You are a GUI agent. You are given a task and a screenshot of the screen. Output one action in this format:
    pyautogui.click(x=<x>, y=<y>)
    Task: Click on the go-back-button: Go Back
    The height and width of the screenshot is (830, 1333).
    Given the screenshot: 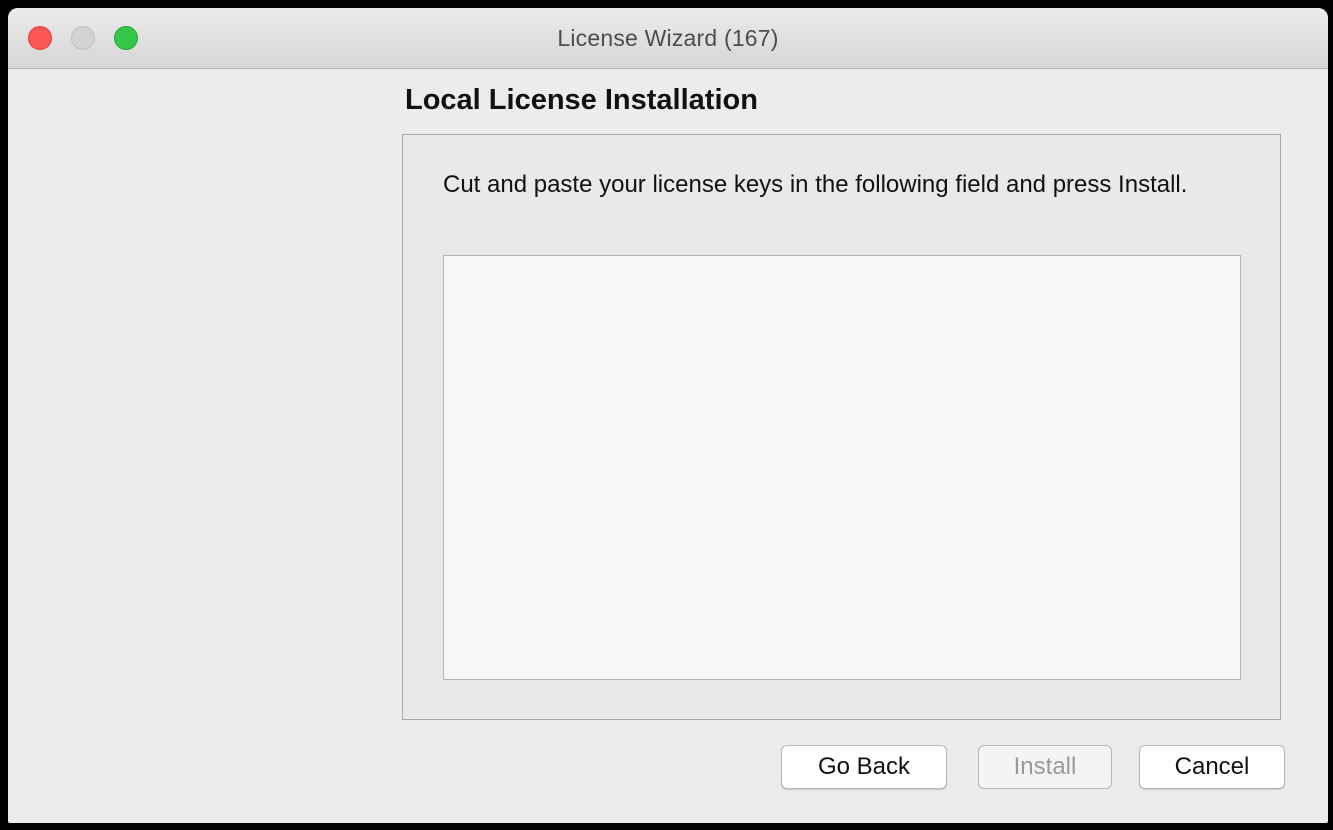 What is the action you would take?
    pyautogui.click(x=864, y=767)
    